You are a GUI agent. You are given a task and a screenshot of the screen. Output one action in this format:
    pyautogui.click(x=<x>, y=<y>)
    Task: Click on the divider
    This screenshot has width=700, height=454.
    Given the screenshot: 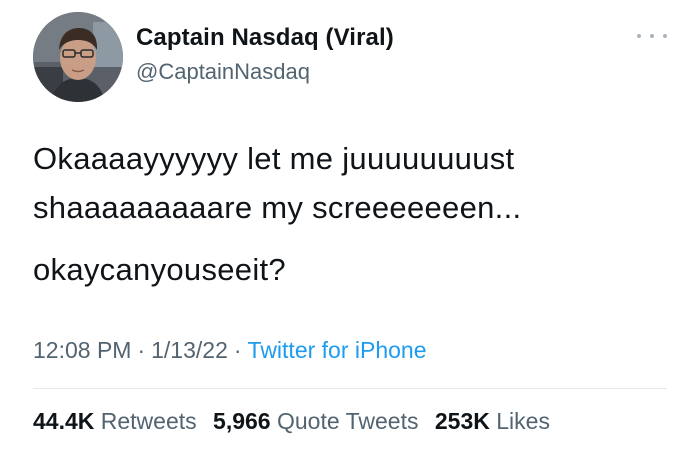 What is the action you would take?
    pyautogui.click(x=350, y=388)
    